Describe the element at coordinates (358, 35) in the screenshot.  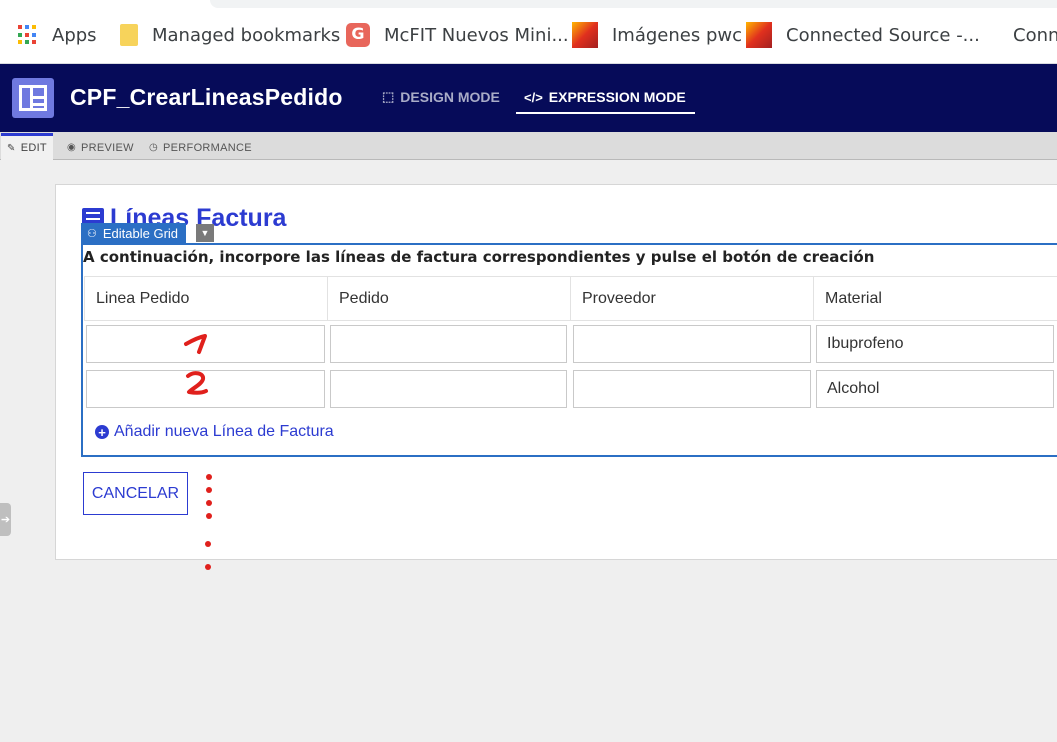
I see `g-favicon-icon: G` at that location.